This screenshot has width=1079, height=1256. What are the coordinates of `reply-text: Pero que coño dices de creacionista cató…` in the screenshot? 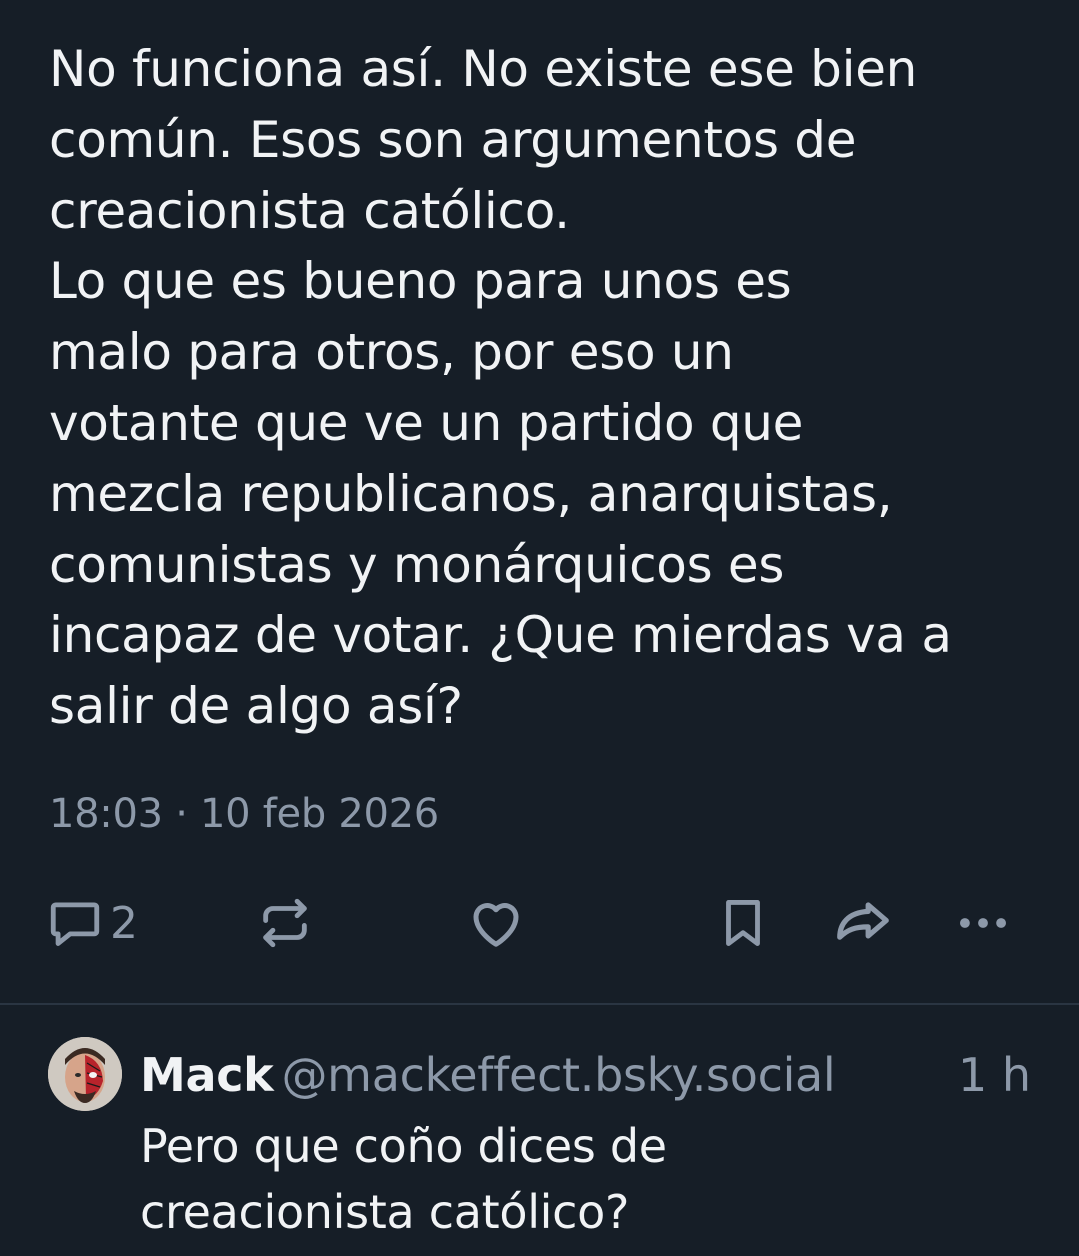 It's located at (403, 1179).